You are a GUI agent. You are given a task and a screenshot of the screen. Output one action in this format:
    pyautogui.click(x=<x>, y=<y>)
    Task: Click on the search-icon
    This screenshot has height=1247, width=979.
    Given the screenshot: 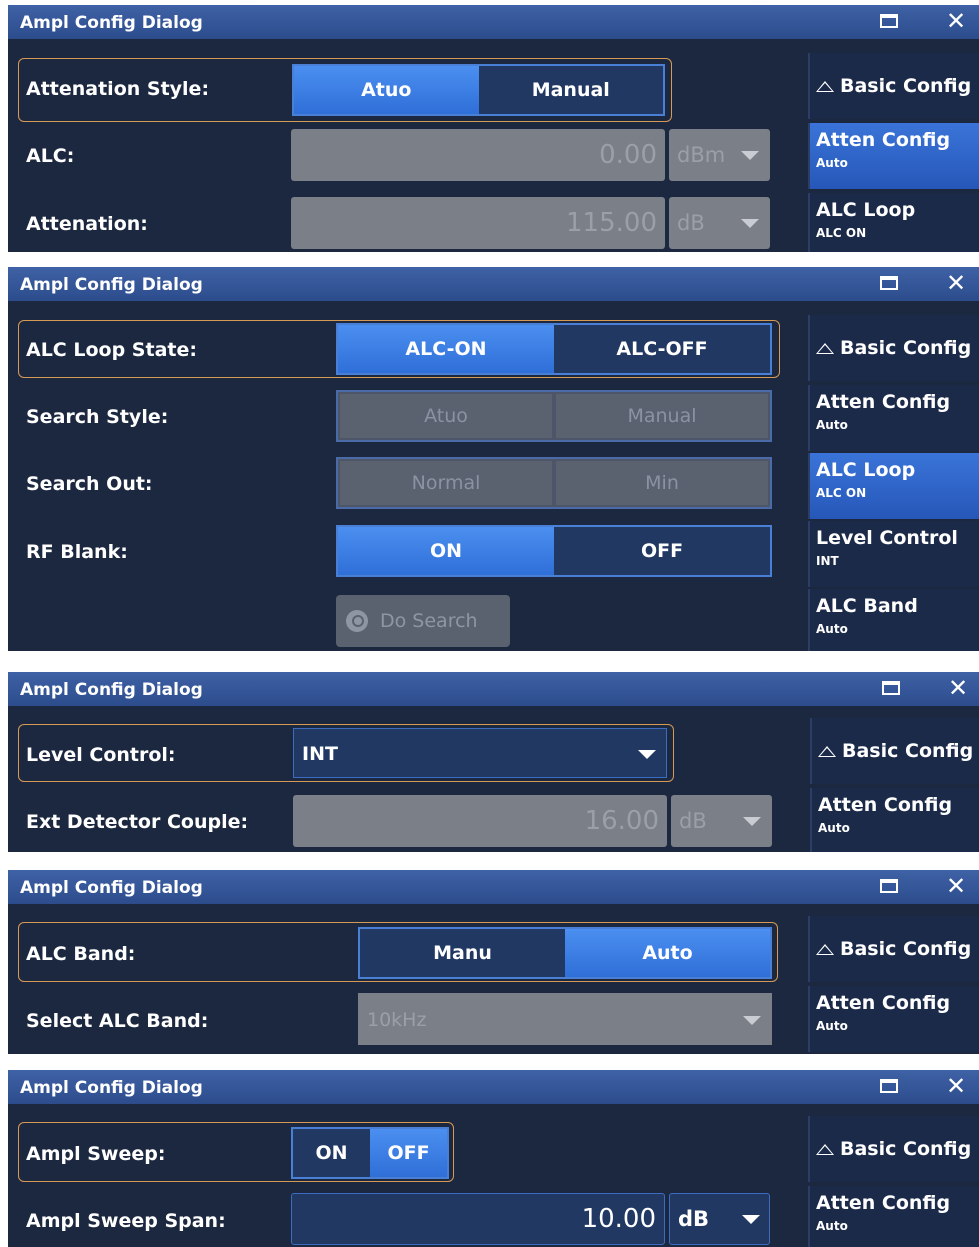 What is the action you would take?
    pyautogui.click(x=357, y=621)
    